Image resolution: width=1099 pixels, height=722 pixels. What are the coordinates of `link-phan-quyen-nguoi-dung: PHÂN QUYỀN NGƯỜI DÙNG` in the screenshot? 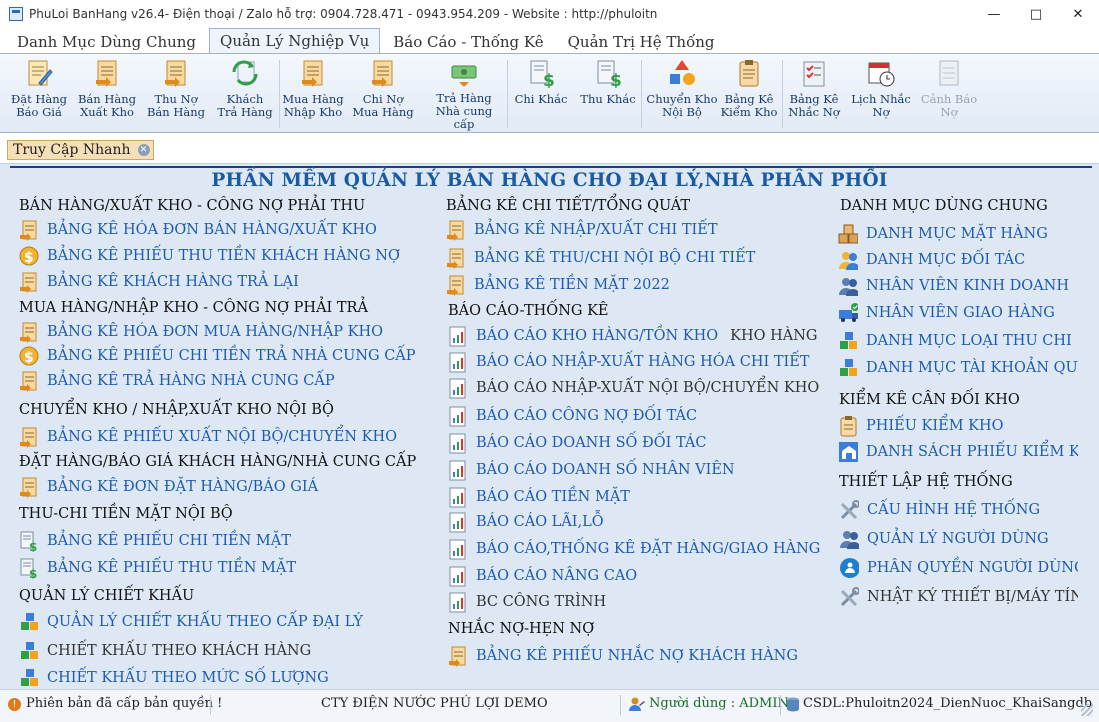 It's located at (958, 568).